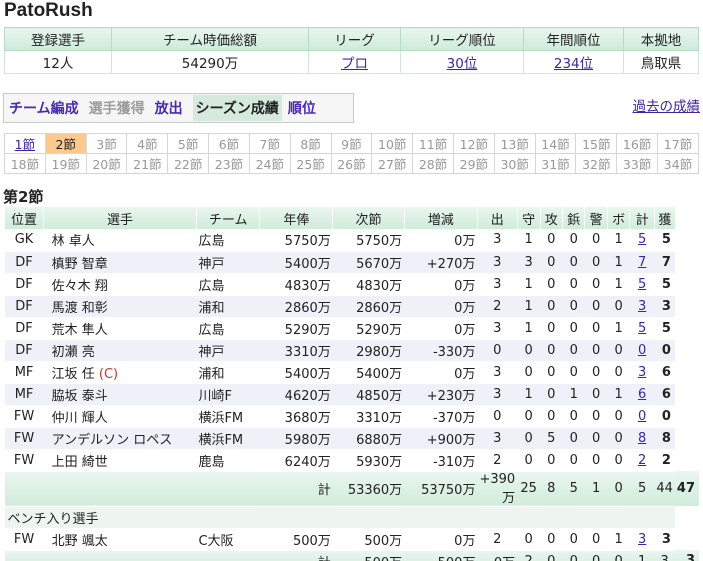 The image size is (703, 561). I want to click on def-cell: 3, so click(529, 262).